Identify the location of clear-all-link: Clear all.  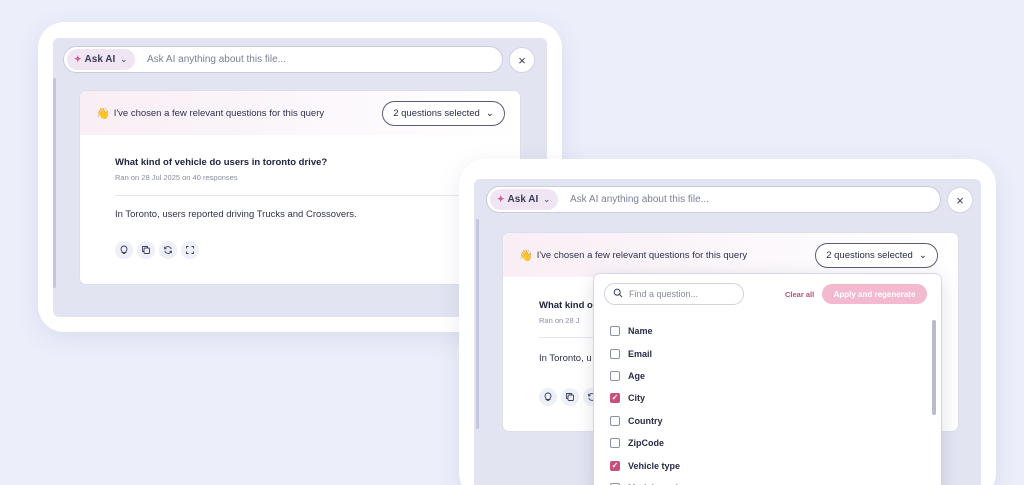
(799, 294).